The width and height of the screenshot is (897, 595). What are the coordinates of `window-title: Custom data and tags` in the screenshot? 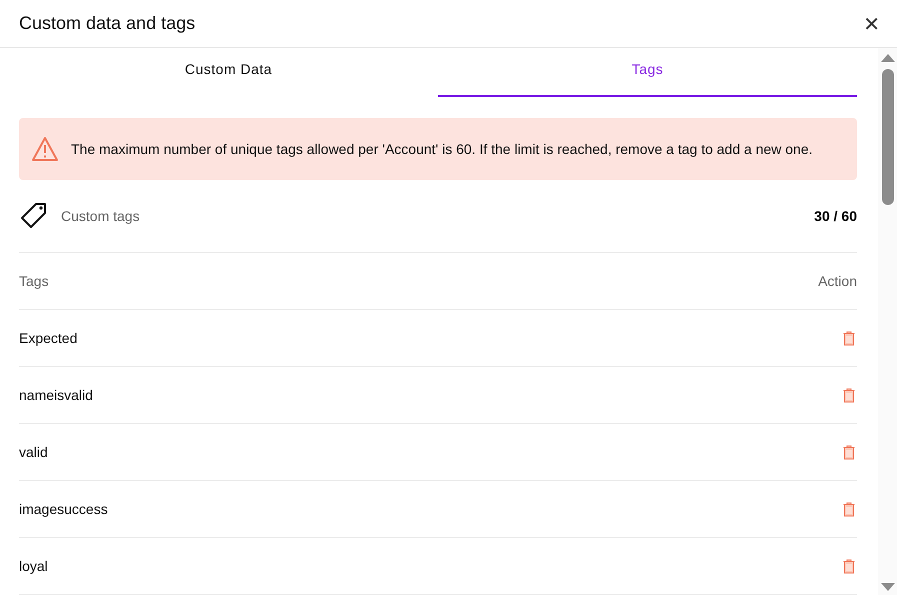 It's located at (107, 23).